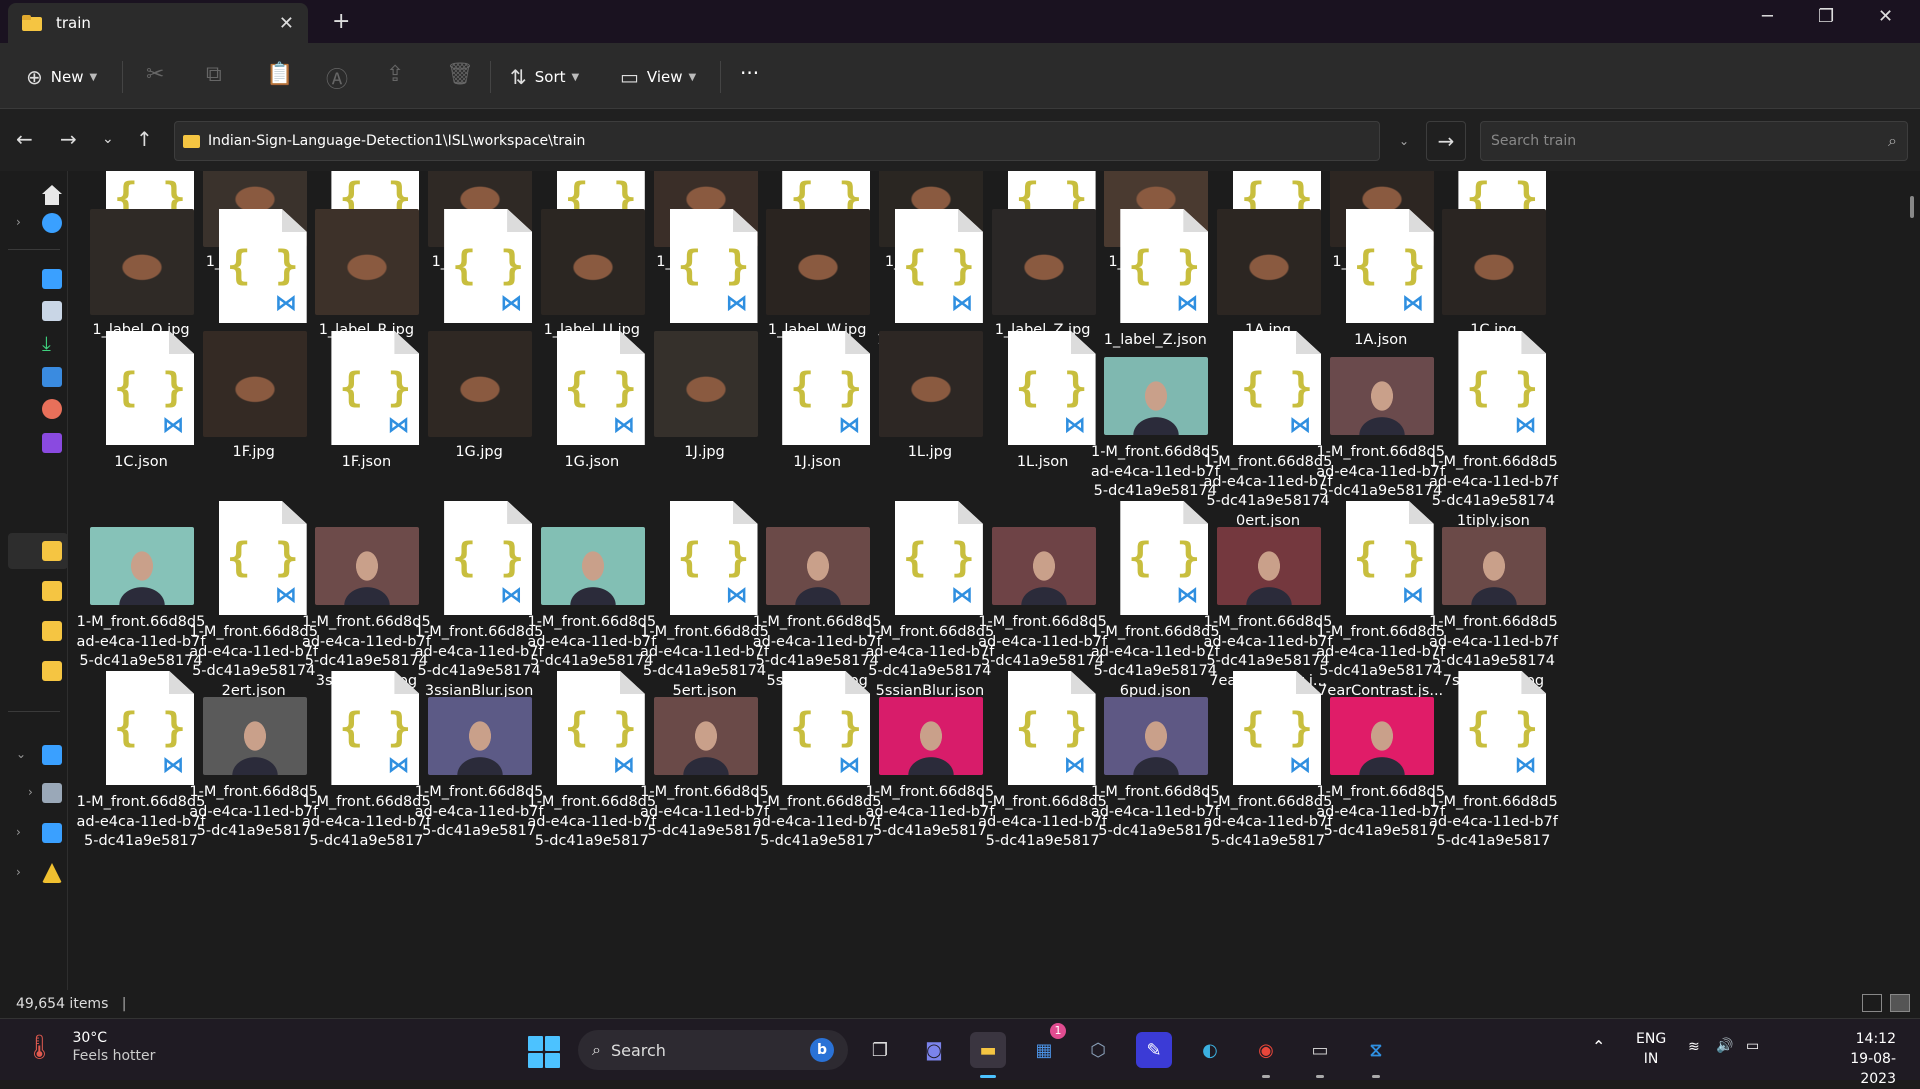 This screenshot has width=1920, height=1089. I want to click on large-icons-view-icon, so click(1900, 1003).